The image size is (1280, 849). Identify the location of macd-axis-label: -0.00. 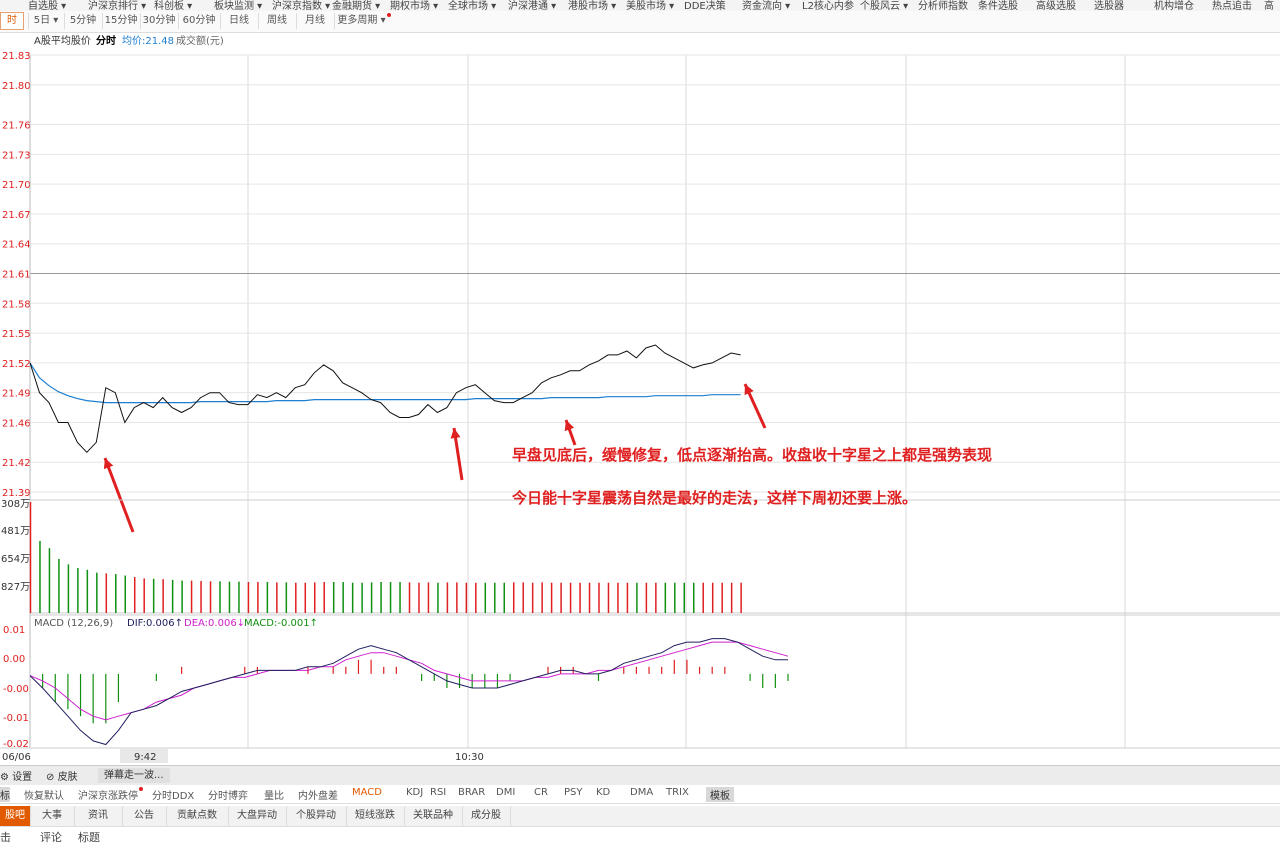
(16, 689).